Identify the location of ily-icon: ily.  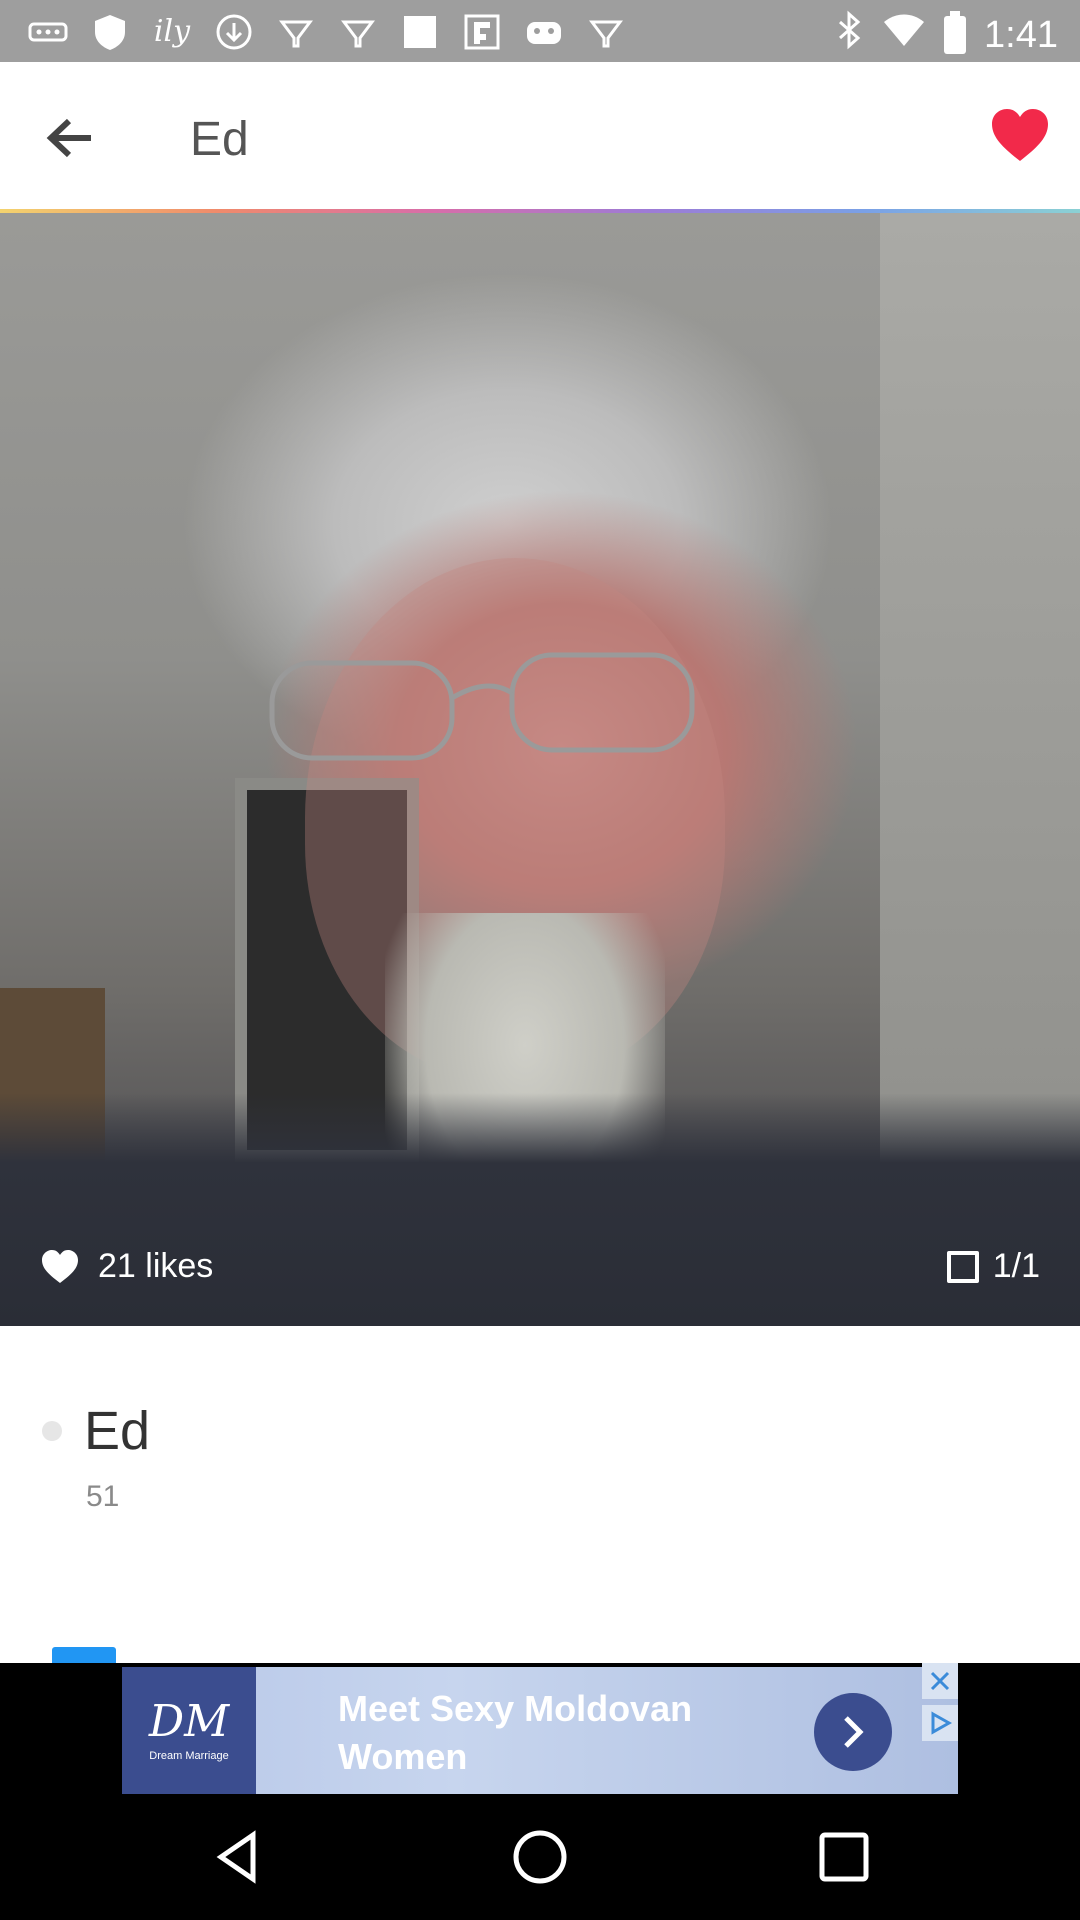
(172, 31).